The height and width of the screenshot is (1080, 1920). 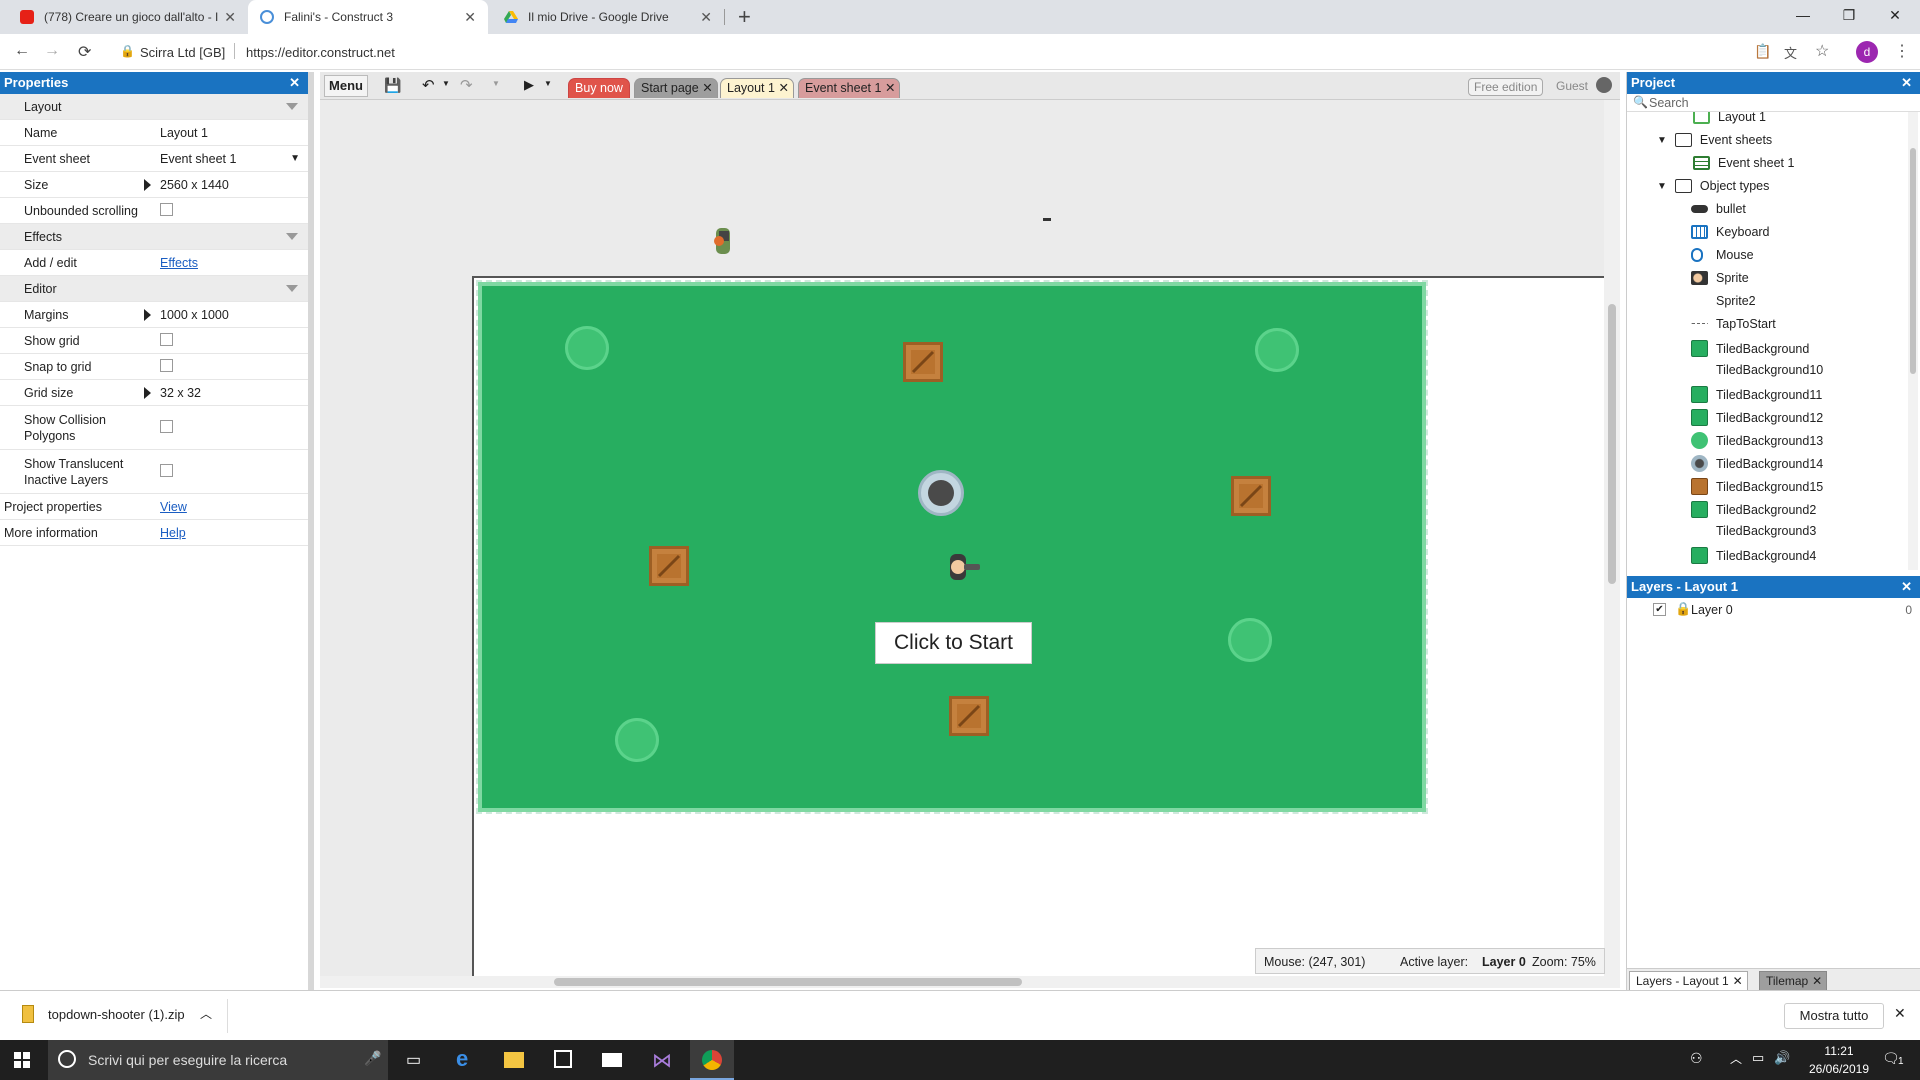 I want to click on prop-row-project-properties: Project properties View, so click(x=154, y=507).